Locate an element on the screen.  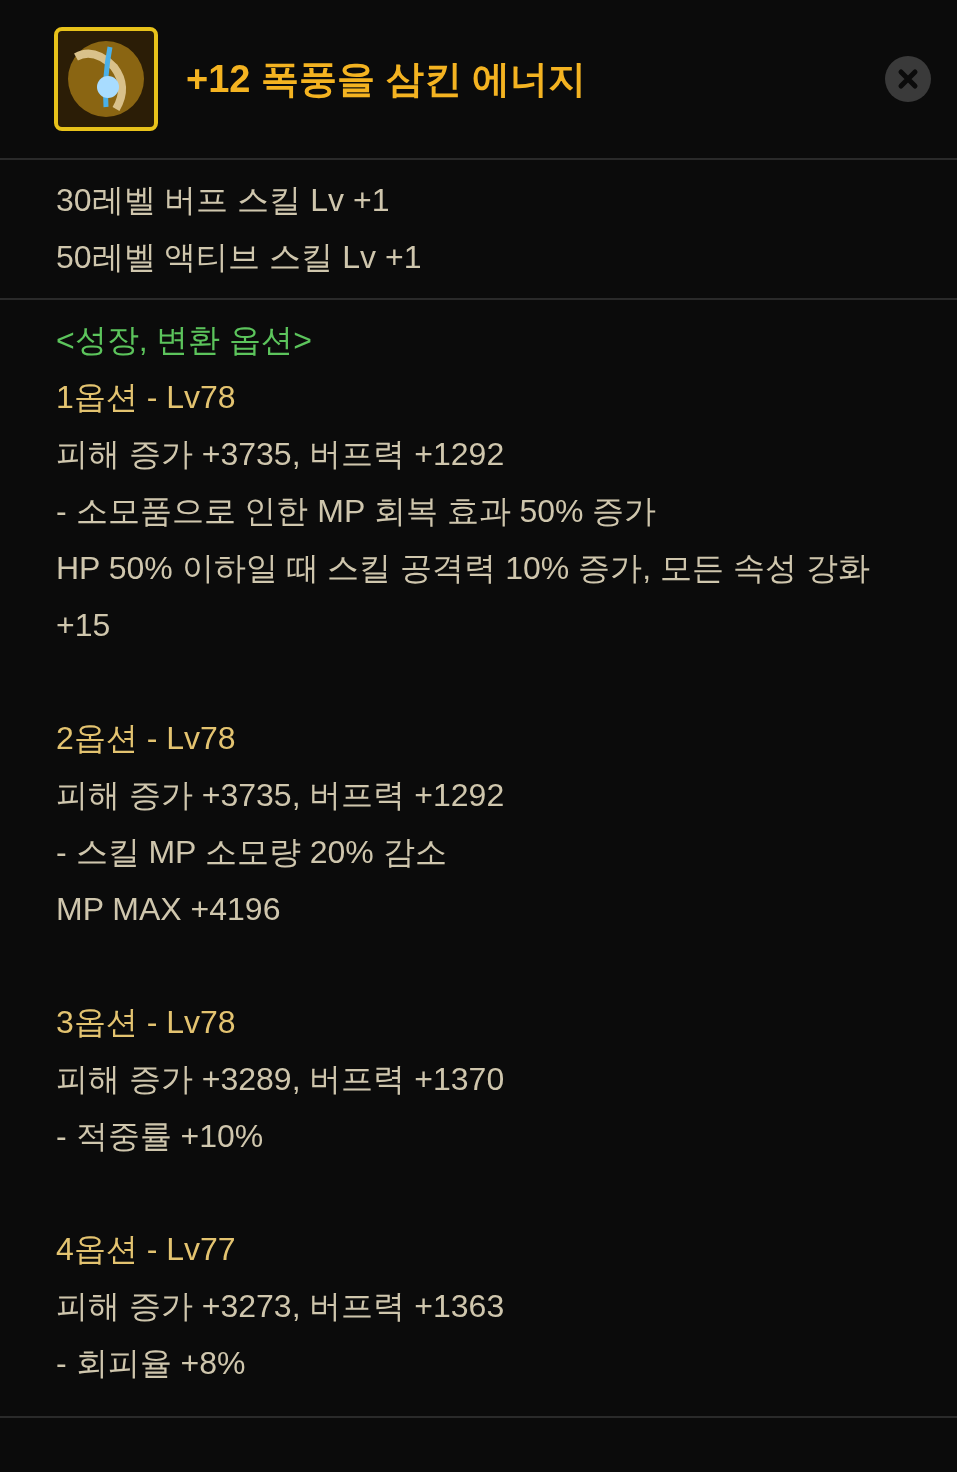
option-title: 4옵션 - Lv77 is located at coordinates (146, 1249).